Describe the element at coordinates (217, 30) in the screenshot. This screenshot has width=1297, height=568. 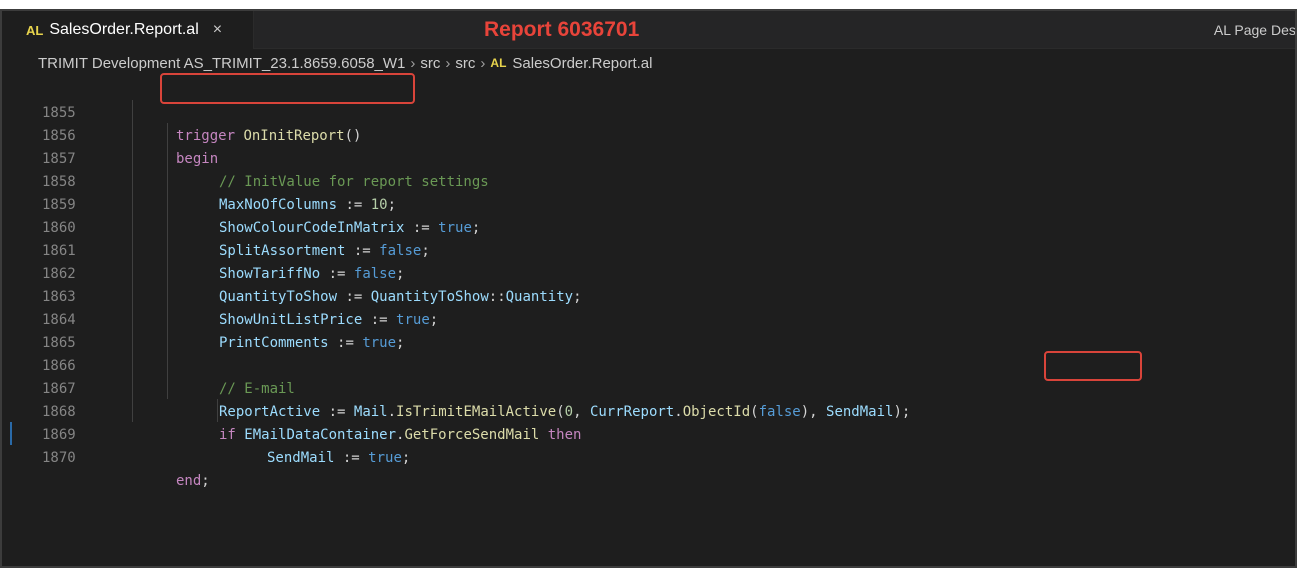
I see `close-icon: ×` at that location.